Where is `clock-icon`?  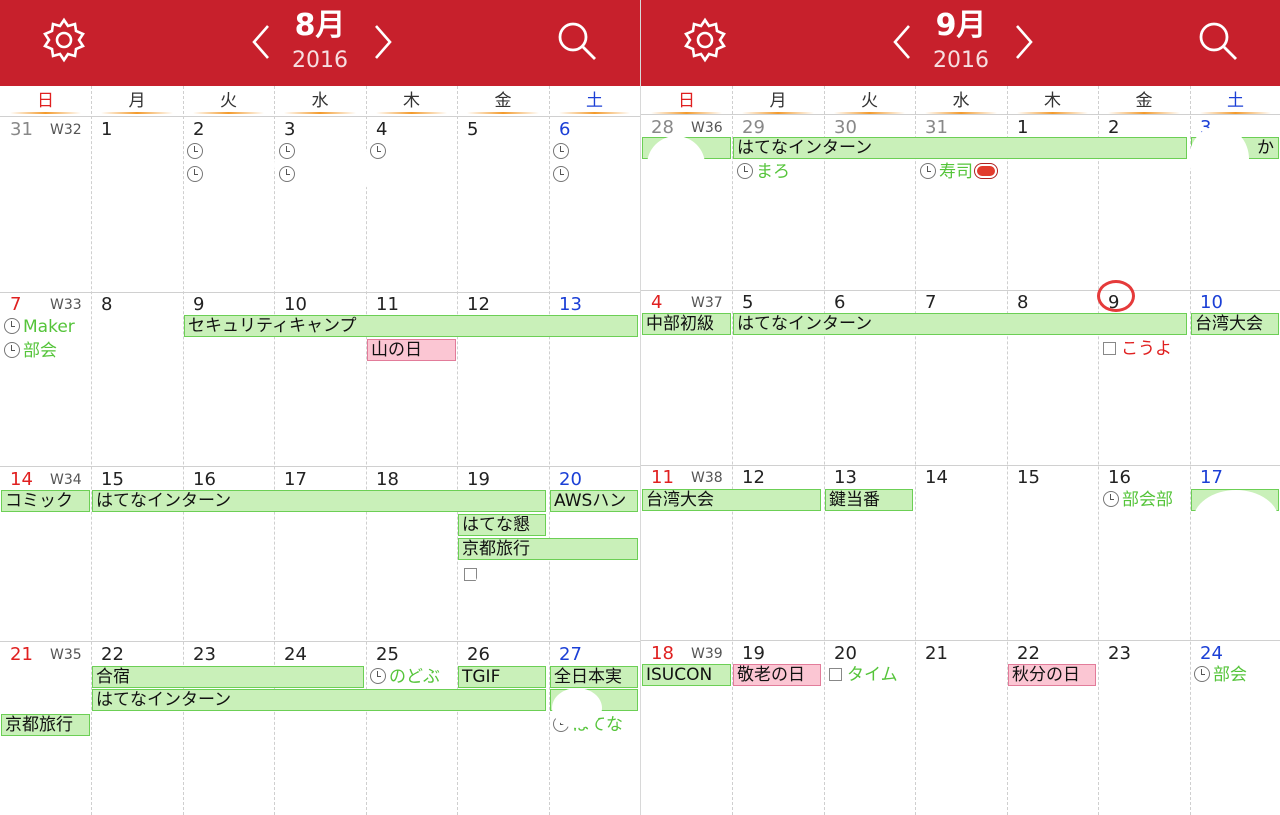
clock-icon is located at coordinates (745, 171).